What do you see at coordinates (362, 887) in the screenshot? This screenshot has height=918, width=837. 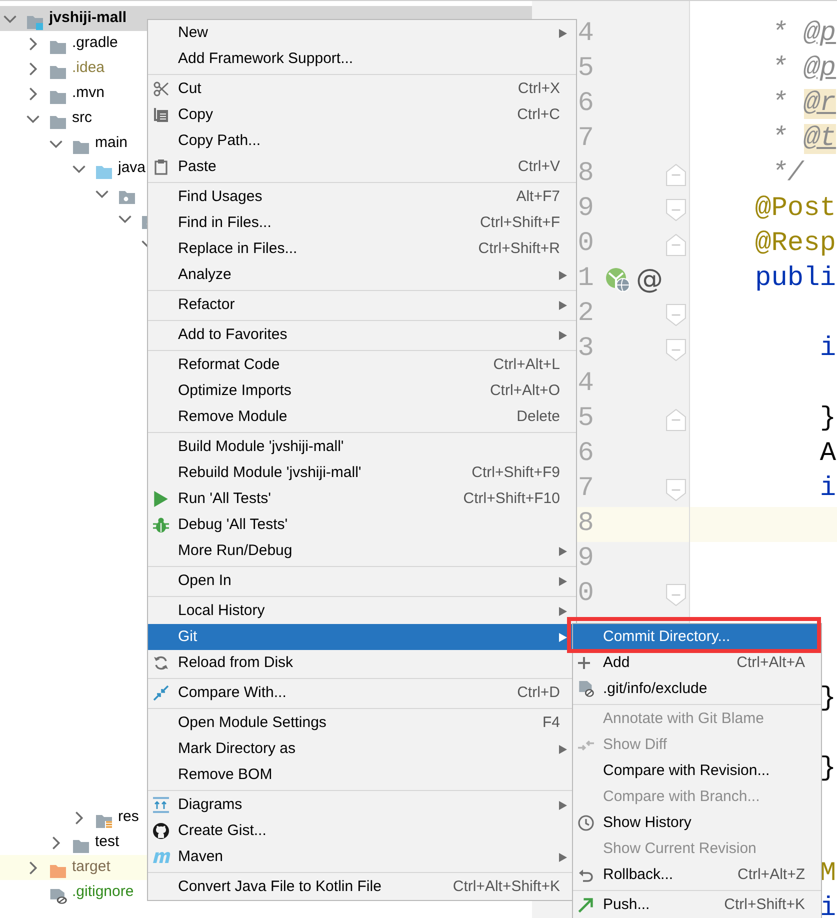 I see `menu-item: Convert Java File to Kotlin File Ctrl+Alt+Shift+K` at bounding box center [362, 887].